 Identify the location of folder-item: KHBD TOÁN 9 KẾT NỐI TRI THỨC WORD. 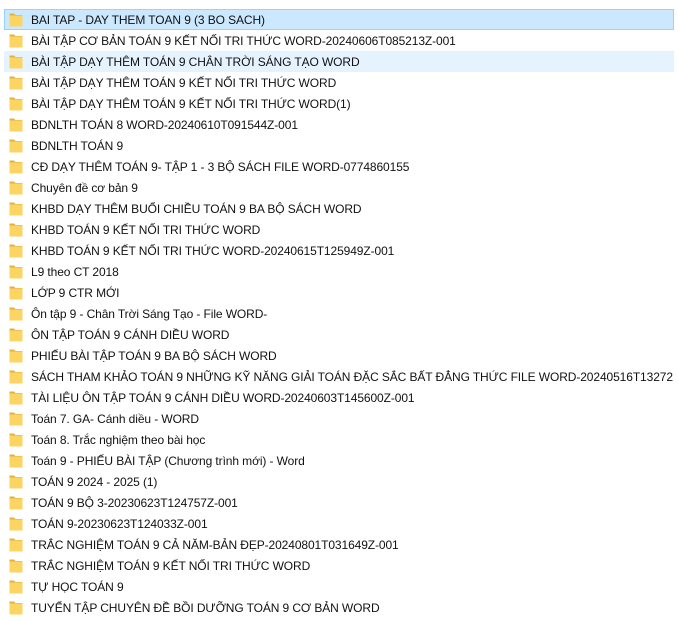
(339, 229).